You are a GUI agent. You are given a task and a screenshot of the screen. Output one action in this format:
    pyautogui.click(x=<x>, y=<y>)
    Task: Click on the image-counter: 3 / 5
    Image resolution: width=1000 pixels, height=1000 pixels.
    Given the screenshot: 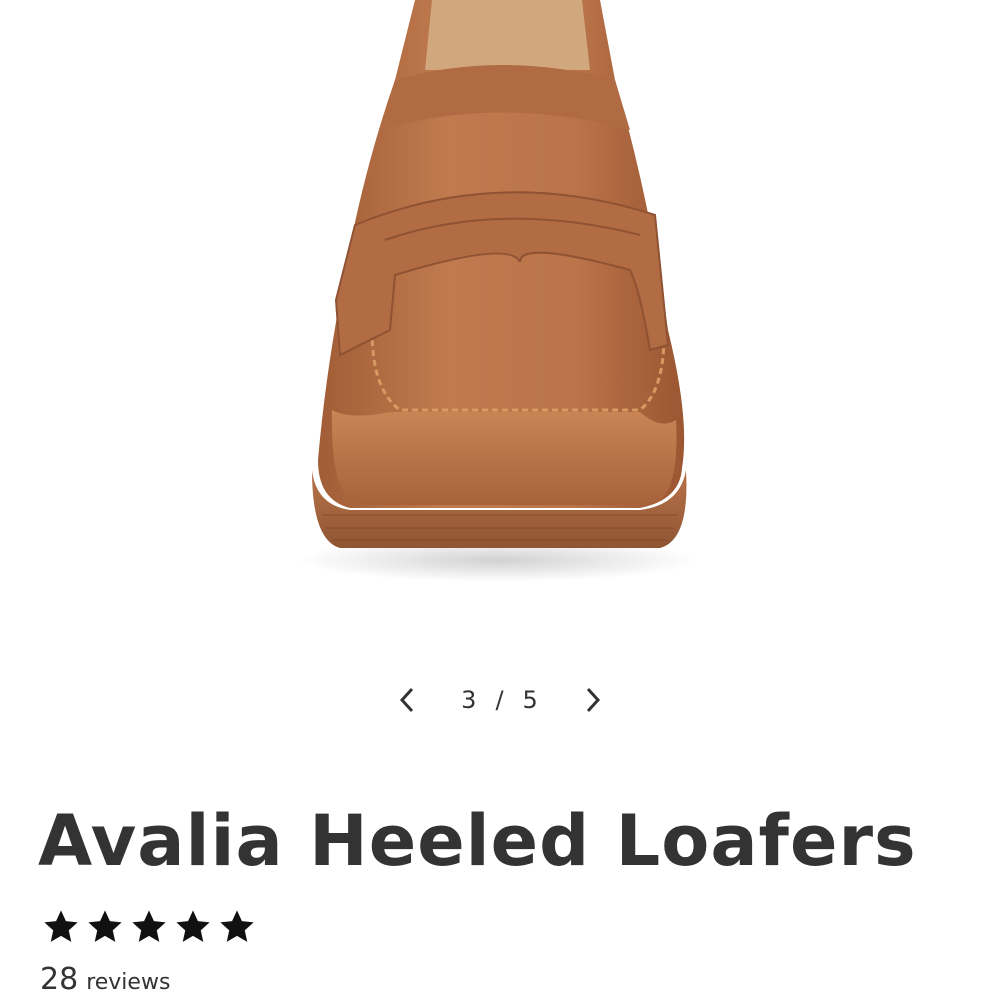 What is the action you would take?
    pyautogui.click(x=500, y=700)
    